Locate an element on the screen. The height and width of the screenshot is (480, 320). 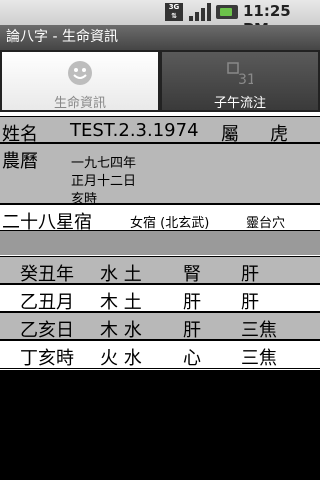
table-row: 乙亥日 木 水 肝 三焦 is located at coordinates (160, 326).